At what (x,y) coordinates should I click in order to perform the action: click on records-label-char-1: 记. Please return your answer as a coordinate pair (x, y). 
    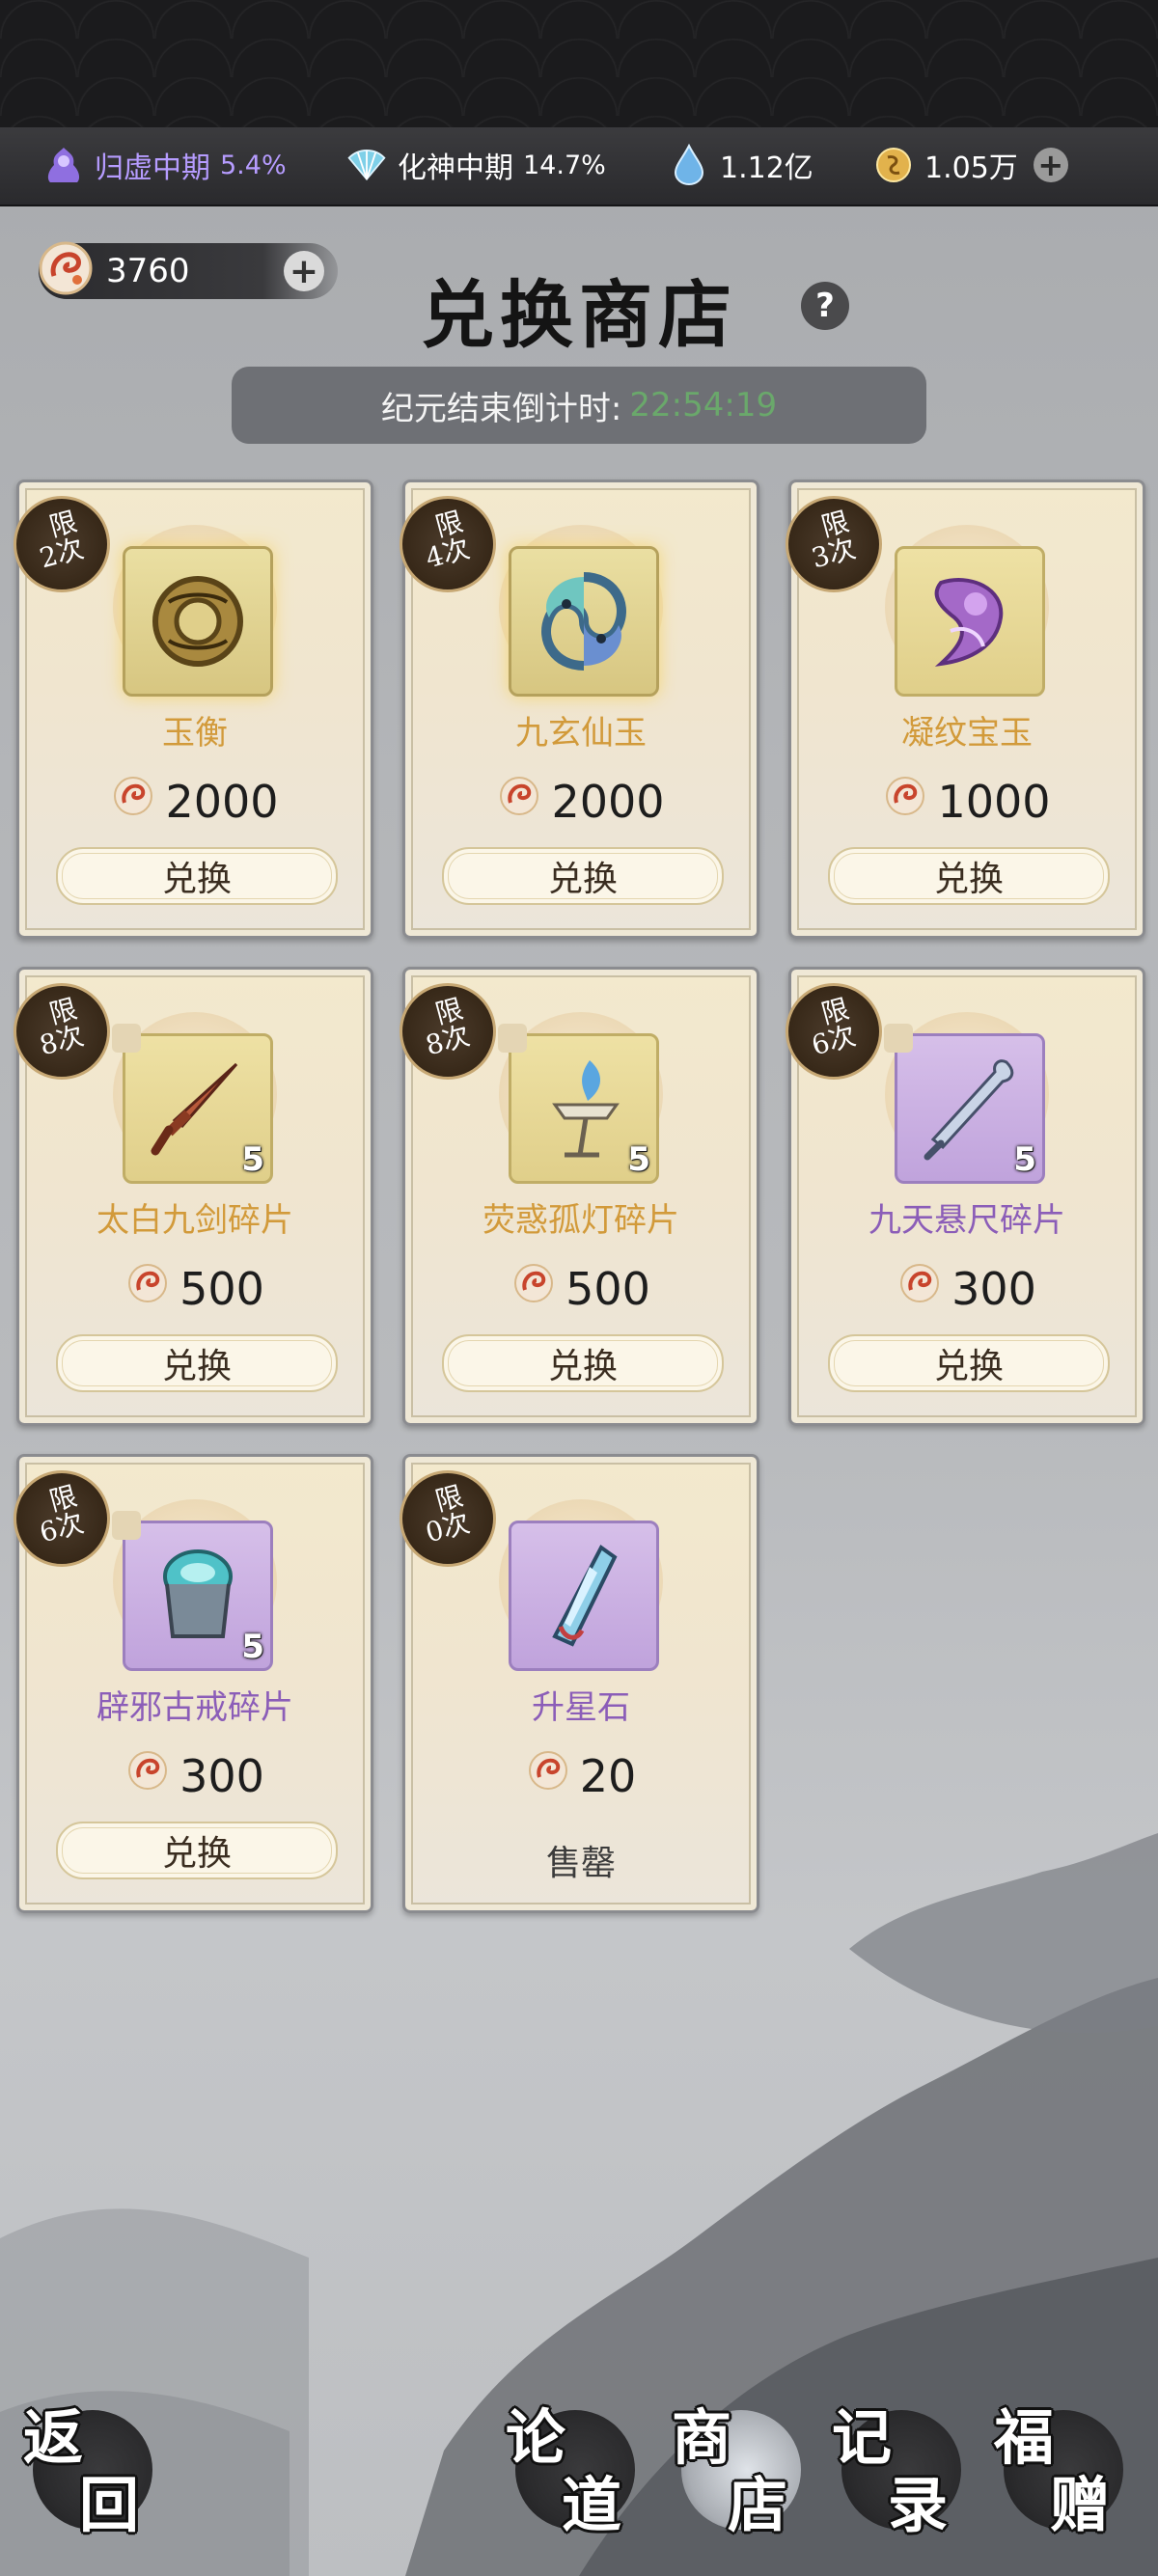
    Looking at the image, I should click on (862, 2438).